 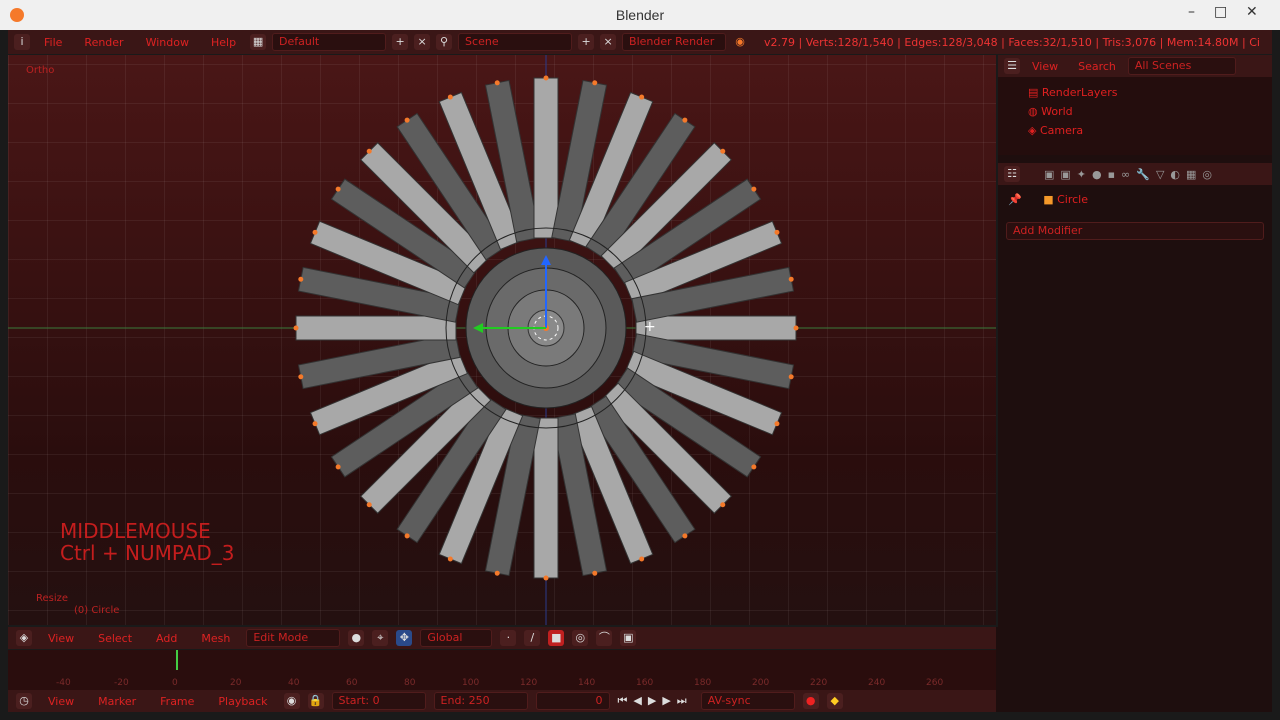 I want to click on orientation-dropdown: Global, so click(x=456, y=638).